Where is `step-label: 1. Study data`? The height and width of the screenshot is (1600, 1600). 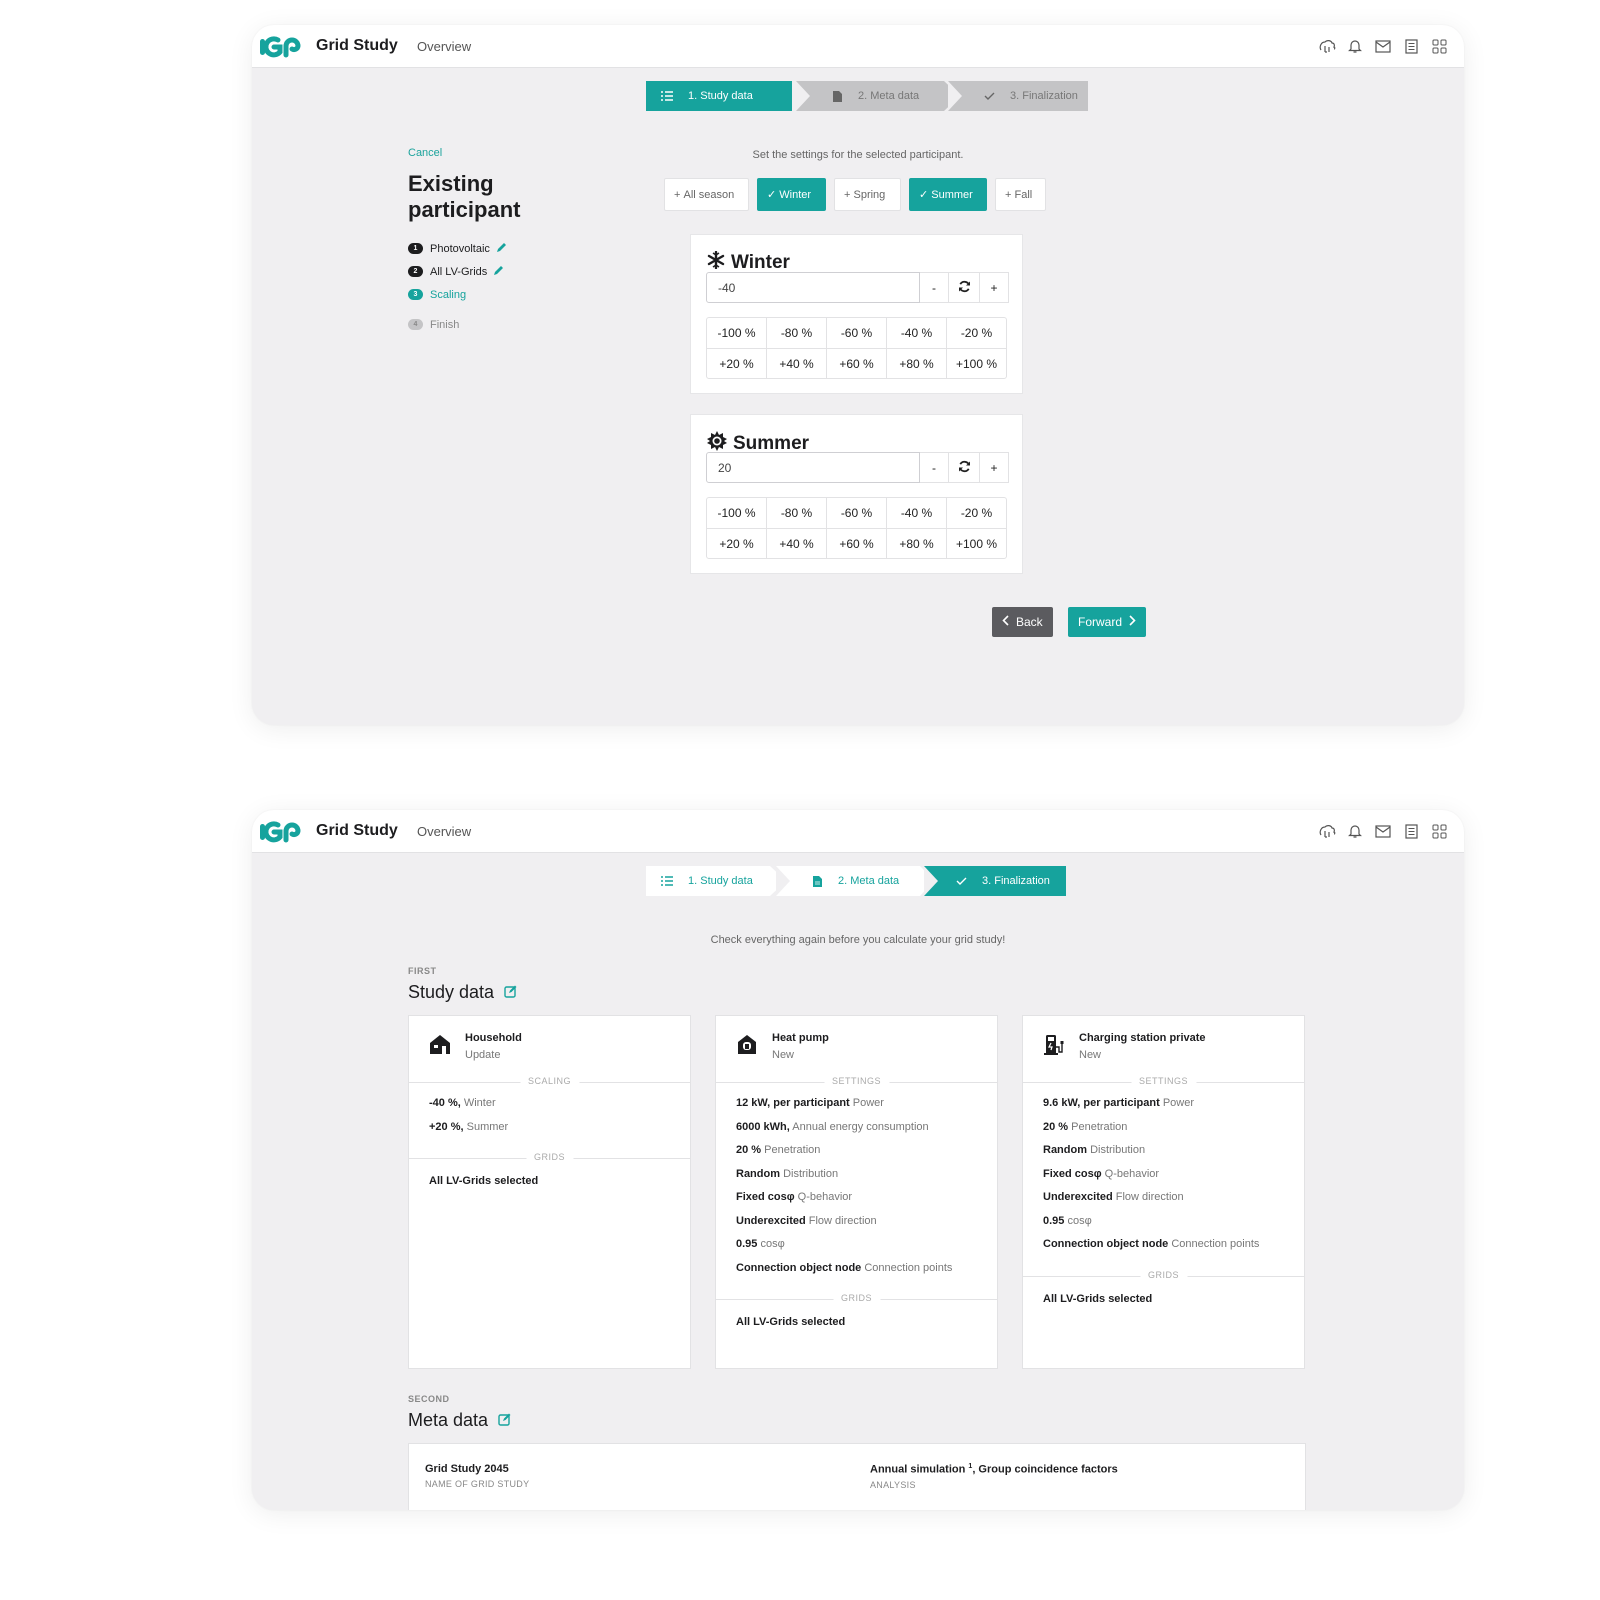
step-label: 1. Study data is located at coordinates (720, 96).